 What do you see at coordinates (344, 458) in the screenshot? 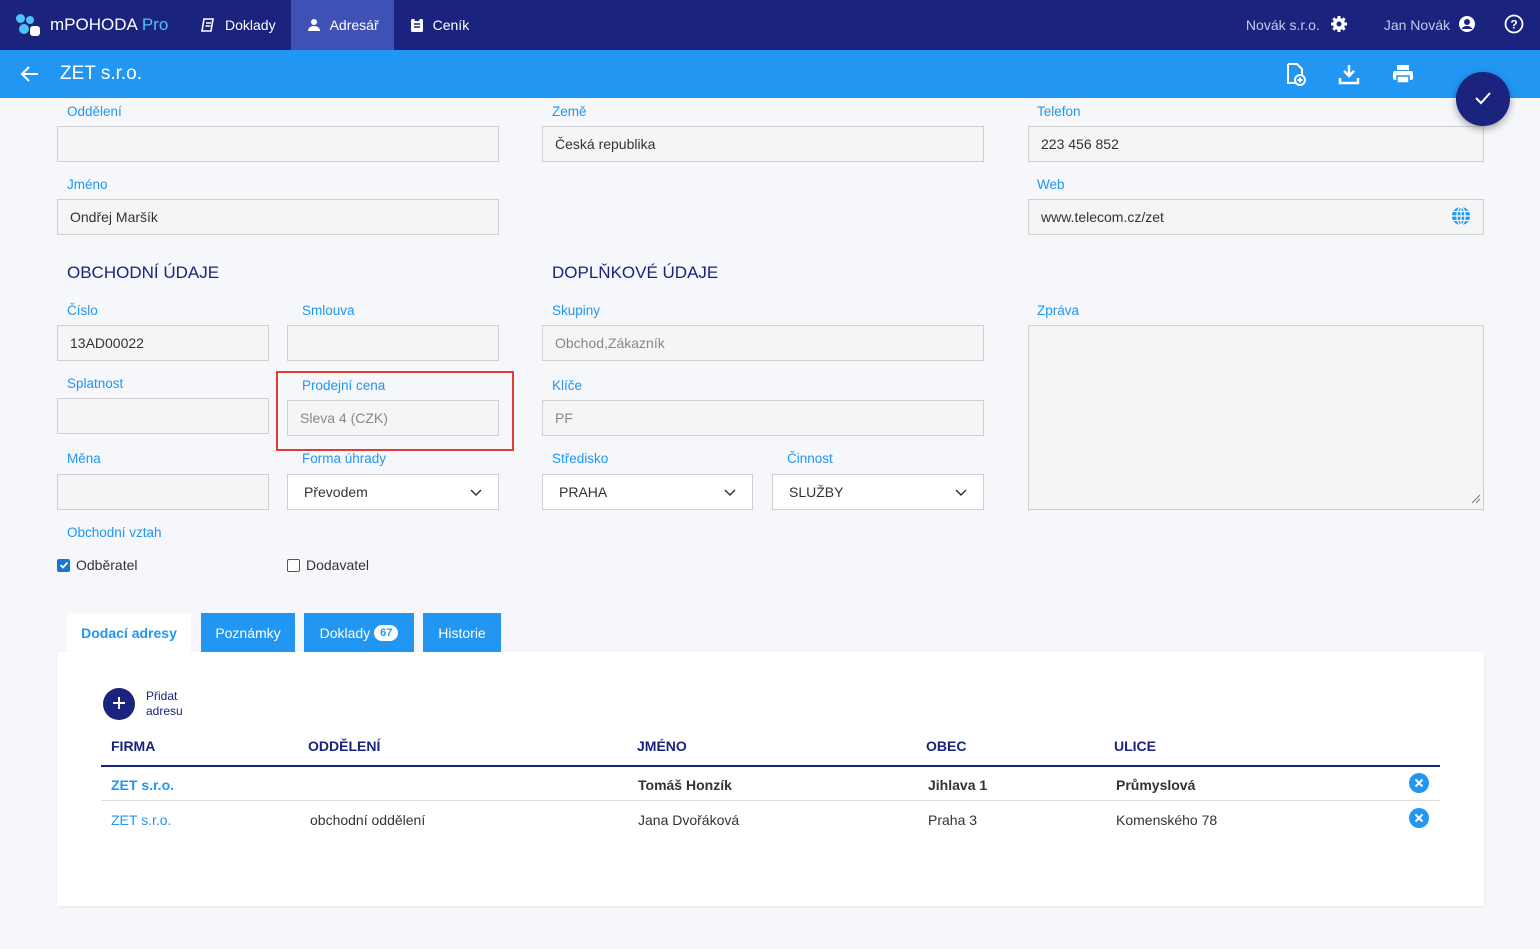
I see `forma-uhrady-label: Forma úhrady` at bounding box center [344, 458].